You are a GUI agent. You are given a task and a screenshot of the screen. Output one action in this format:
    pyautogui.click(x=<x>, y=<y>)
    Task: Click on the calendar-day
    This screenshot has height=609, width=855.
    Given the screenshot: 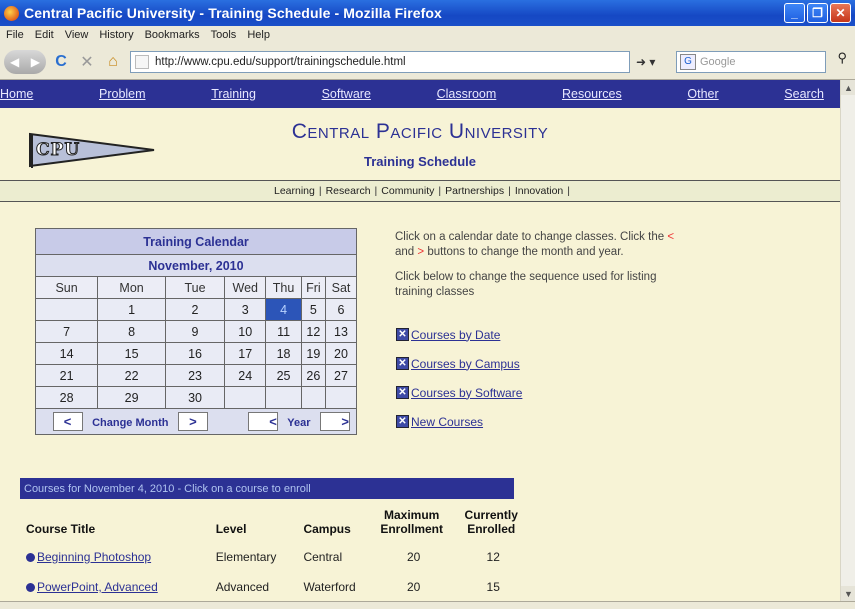 What is the action you would take?
    pyautogui.click(x=283, y=397)
    